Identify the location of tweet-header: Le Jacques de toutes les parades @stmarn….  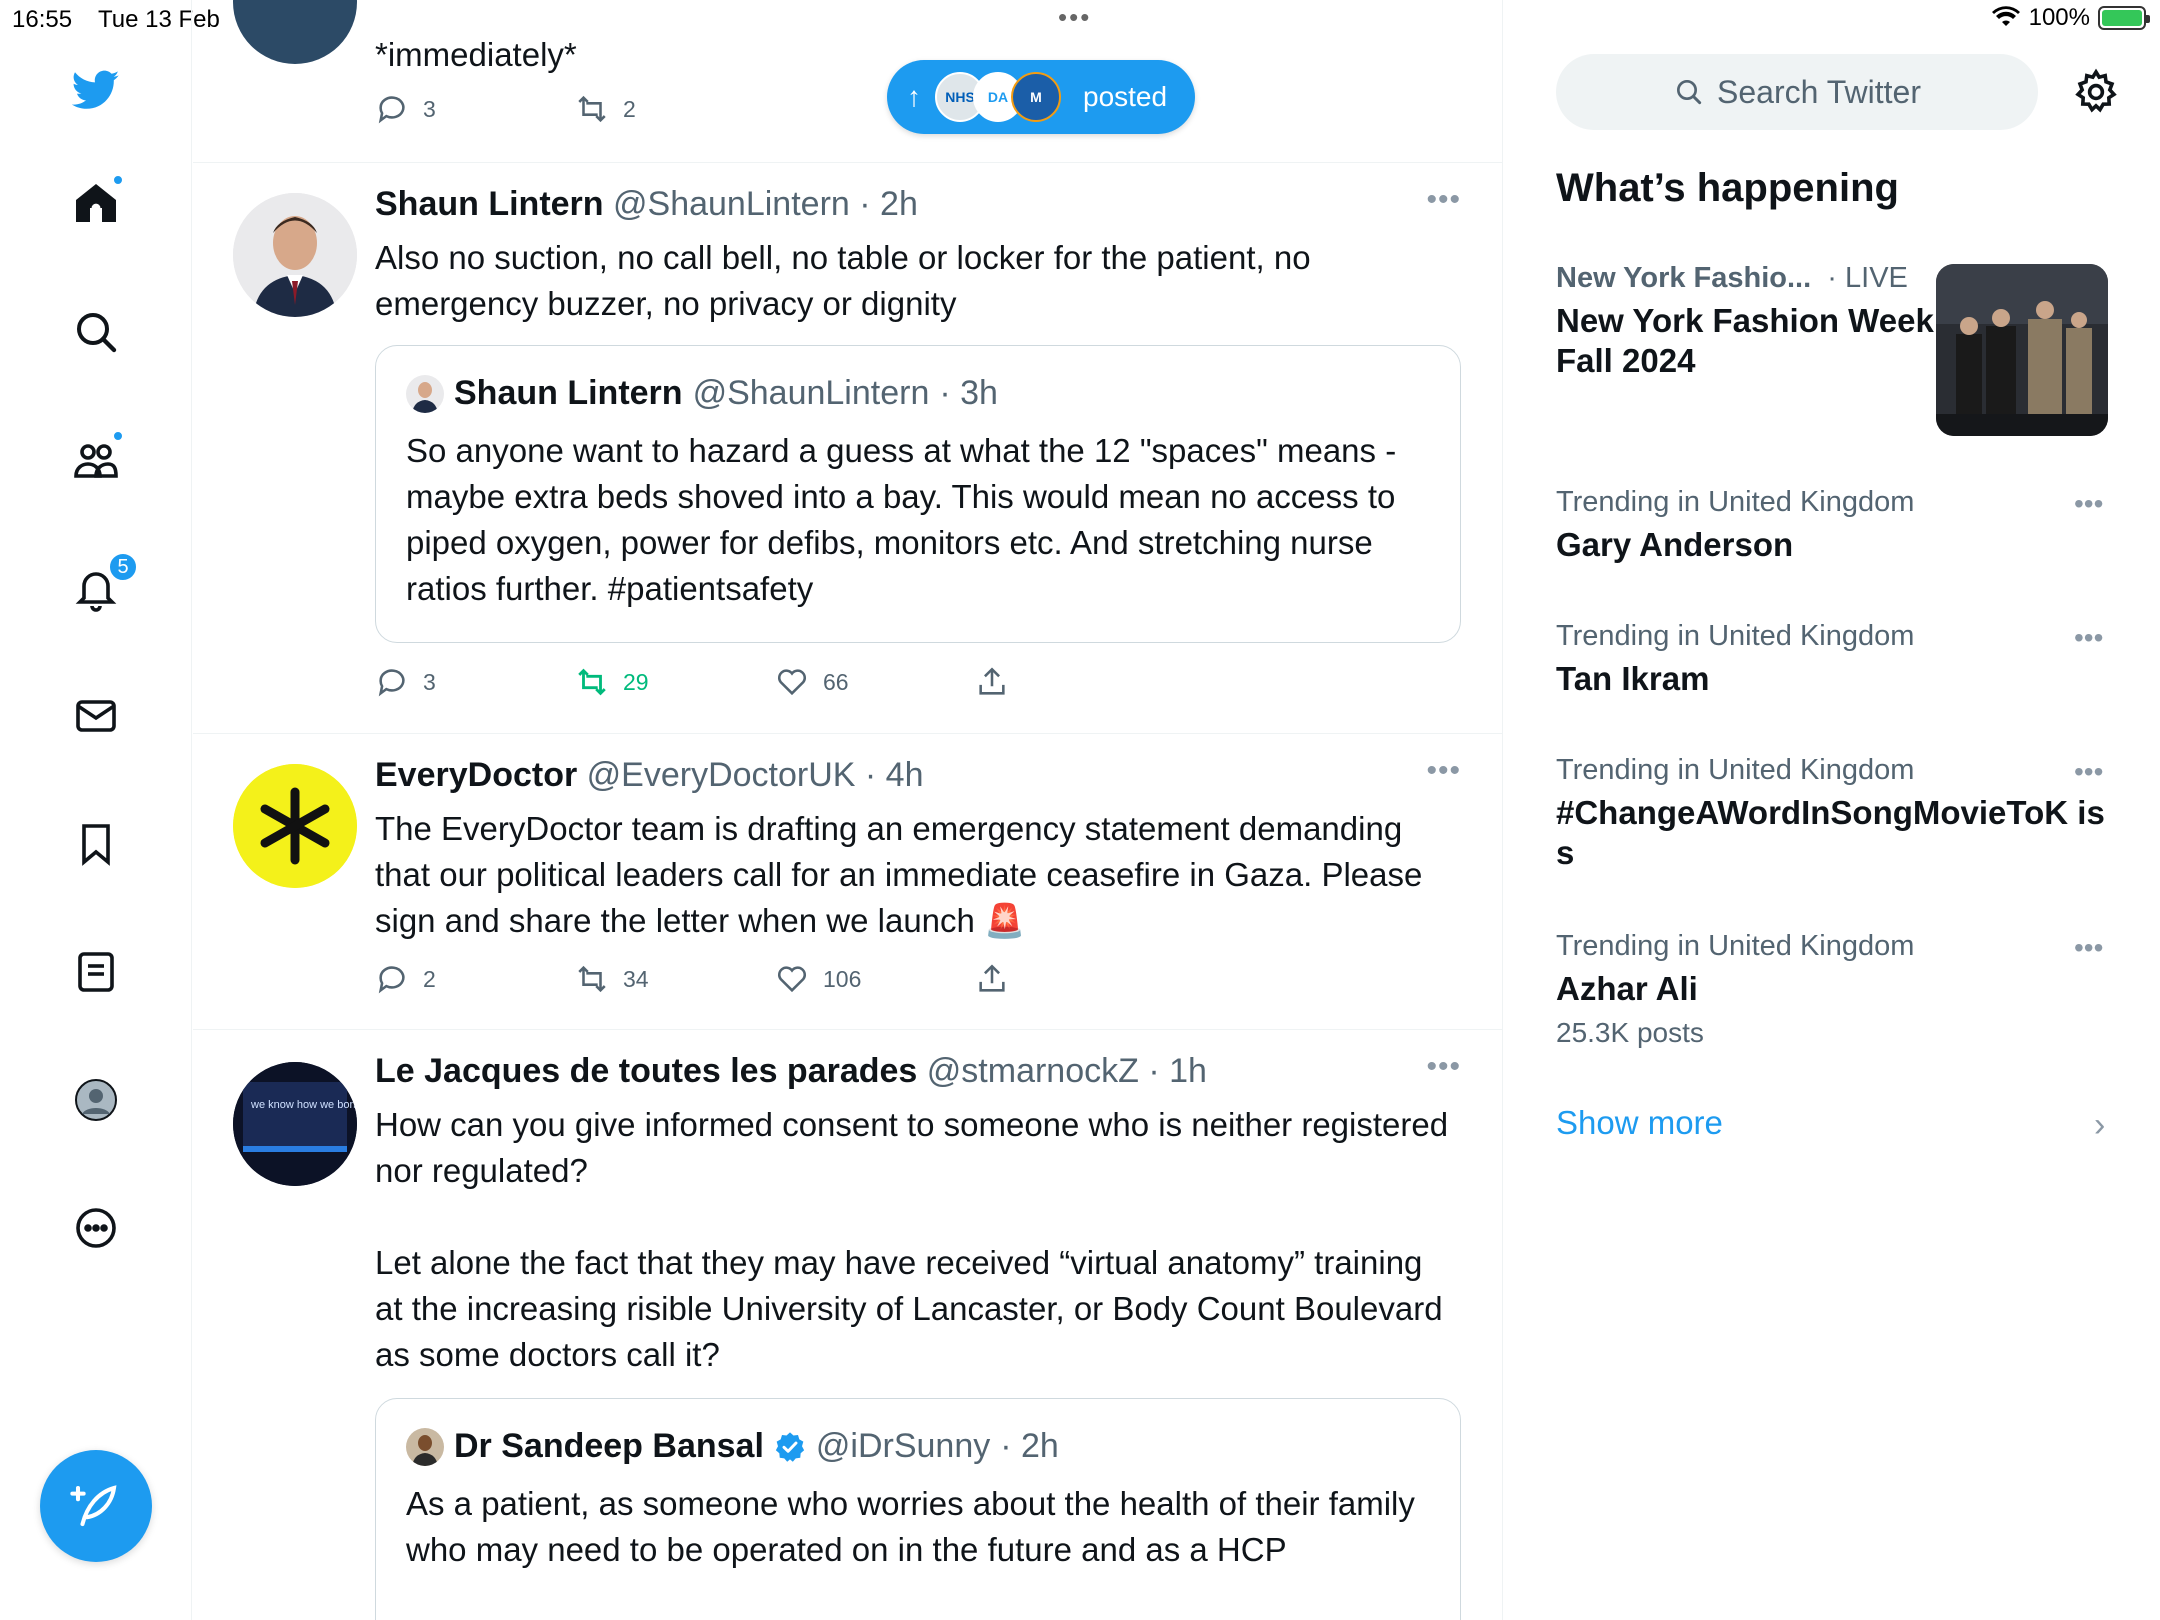
(791, 1071).